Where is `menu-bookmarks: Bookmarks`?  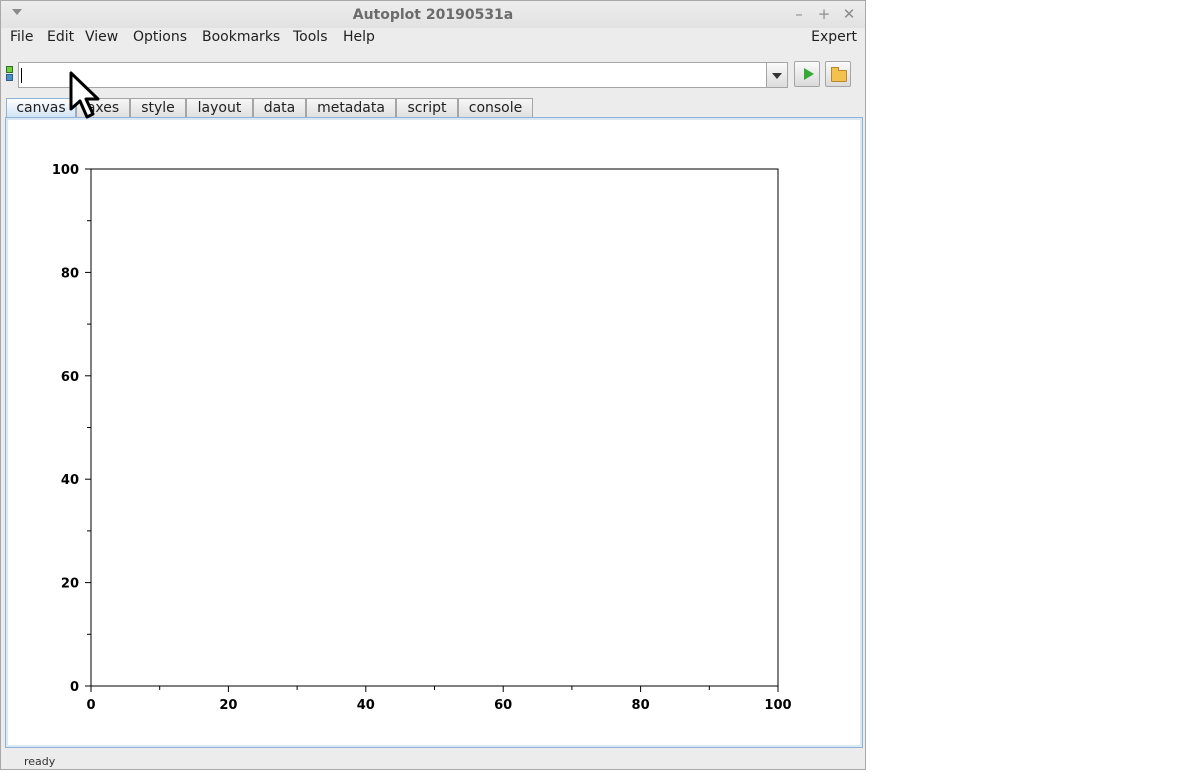 menu-bookmarks: Bookmarks is located at coordinates (241, 37).